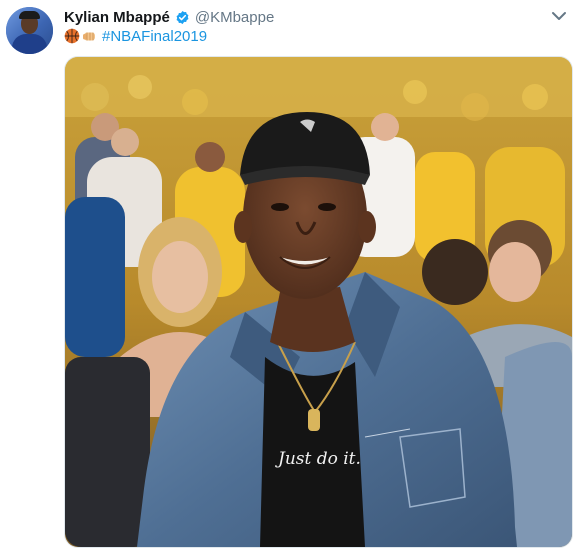 The width and height of the screenshot is (578, 548). What do you see at coordinates (318, 459) in the screenshot?
I see `shirt-text: Just do it.` at bounding box center [318, 459].